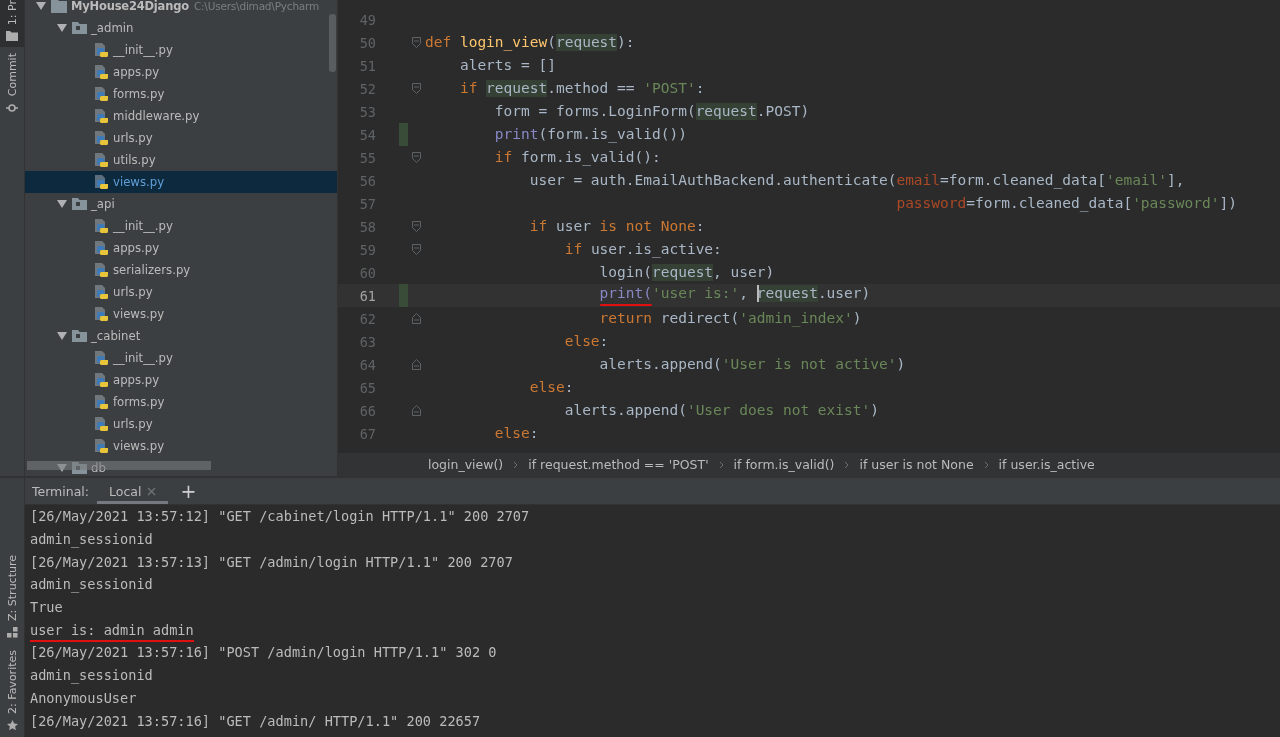 The width and height of the screenshot is (1280, 737). What do you see at coordinates (152, 491) in the screenshot?
I see `close-icon` at bounding box center [152, 491].